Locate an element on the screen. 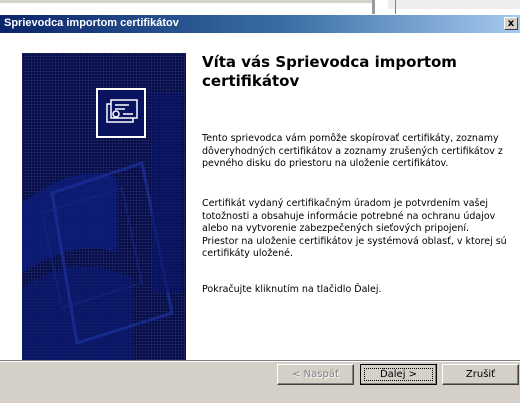 The image size is (520, 403). cancel-button: Zrušiť is located at coordinates (480, 374).